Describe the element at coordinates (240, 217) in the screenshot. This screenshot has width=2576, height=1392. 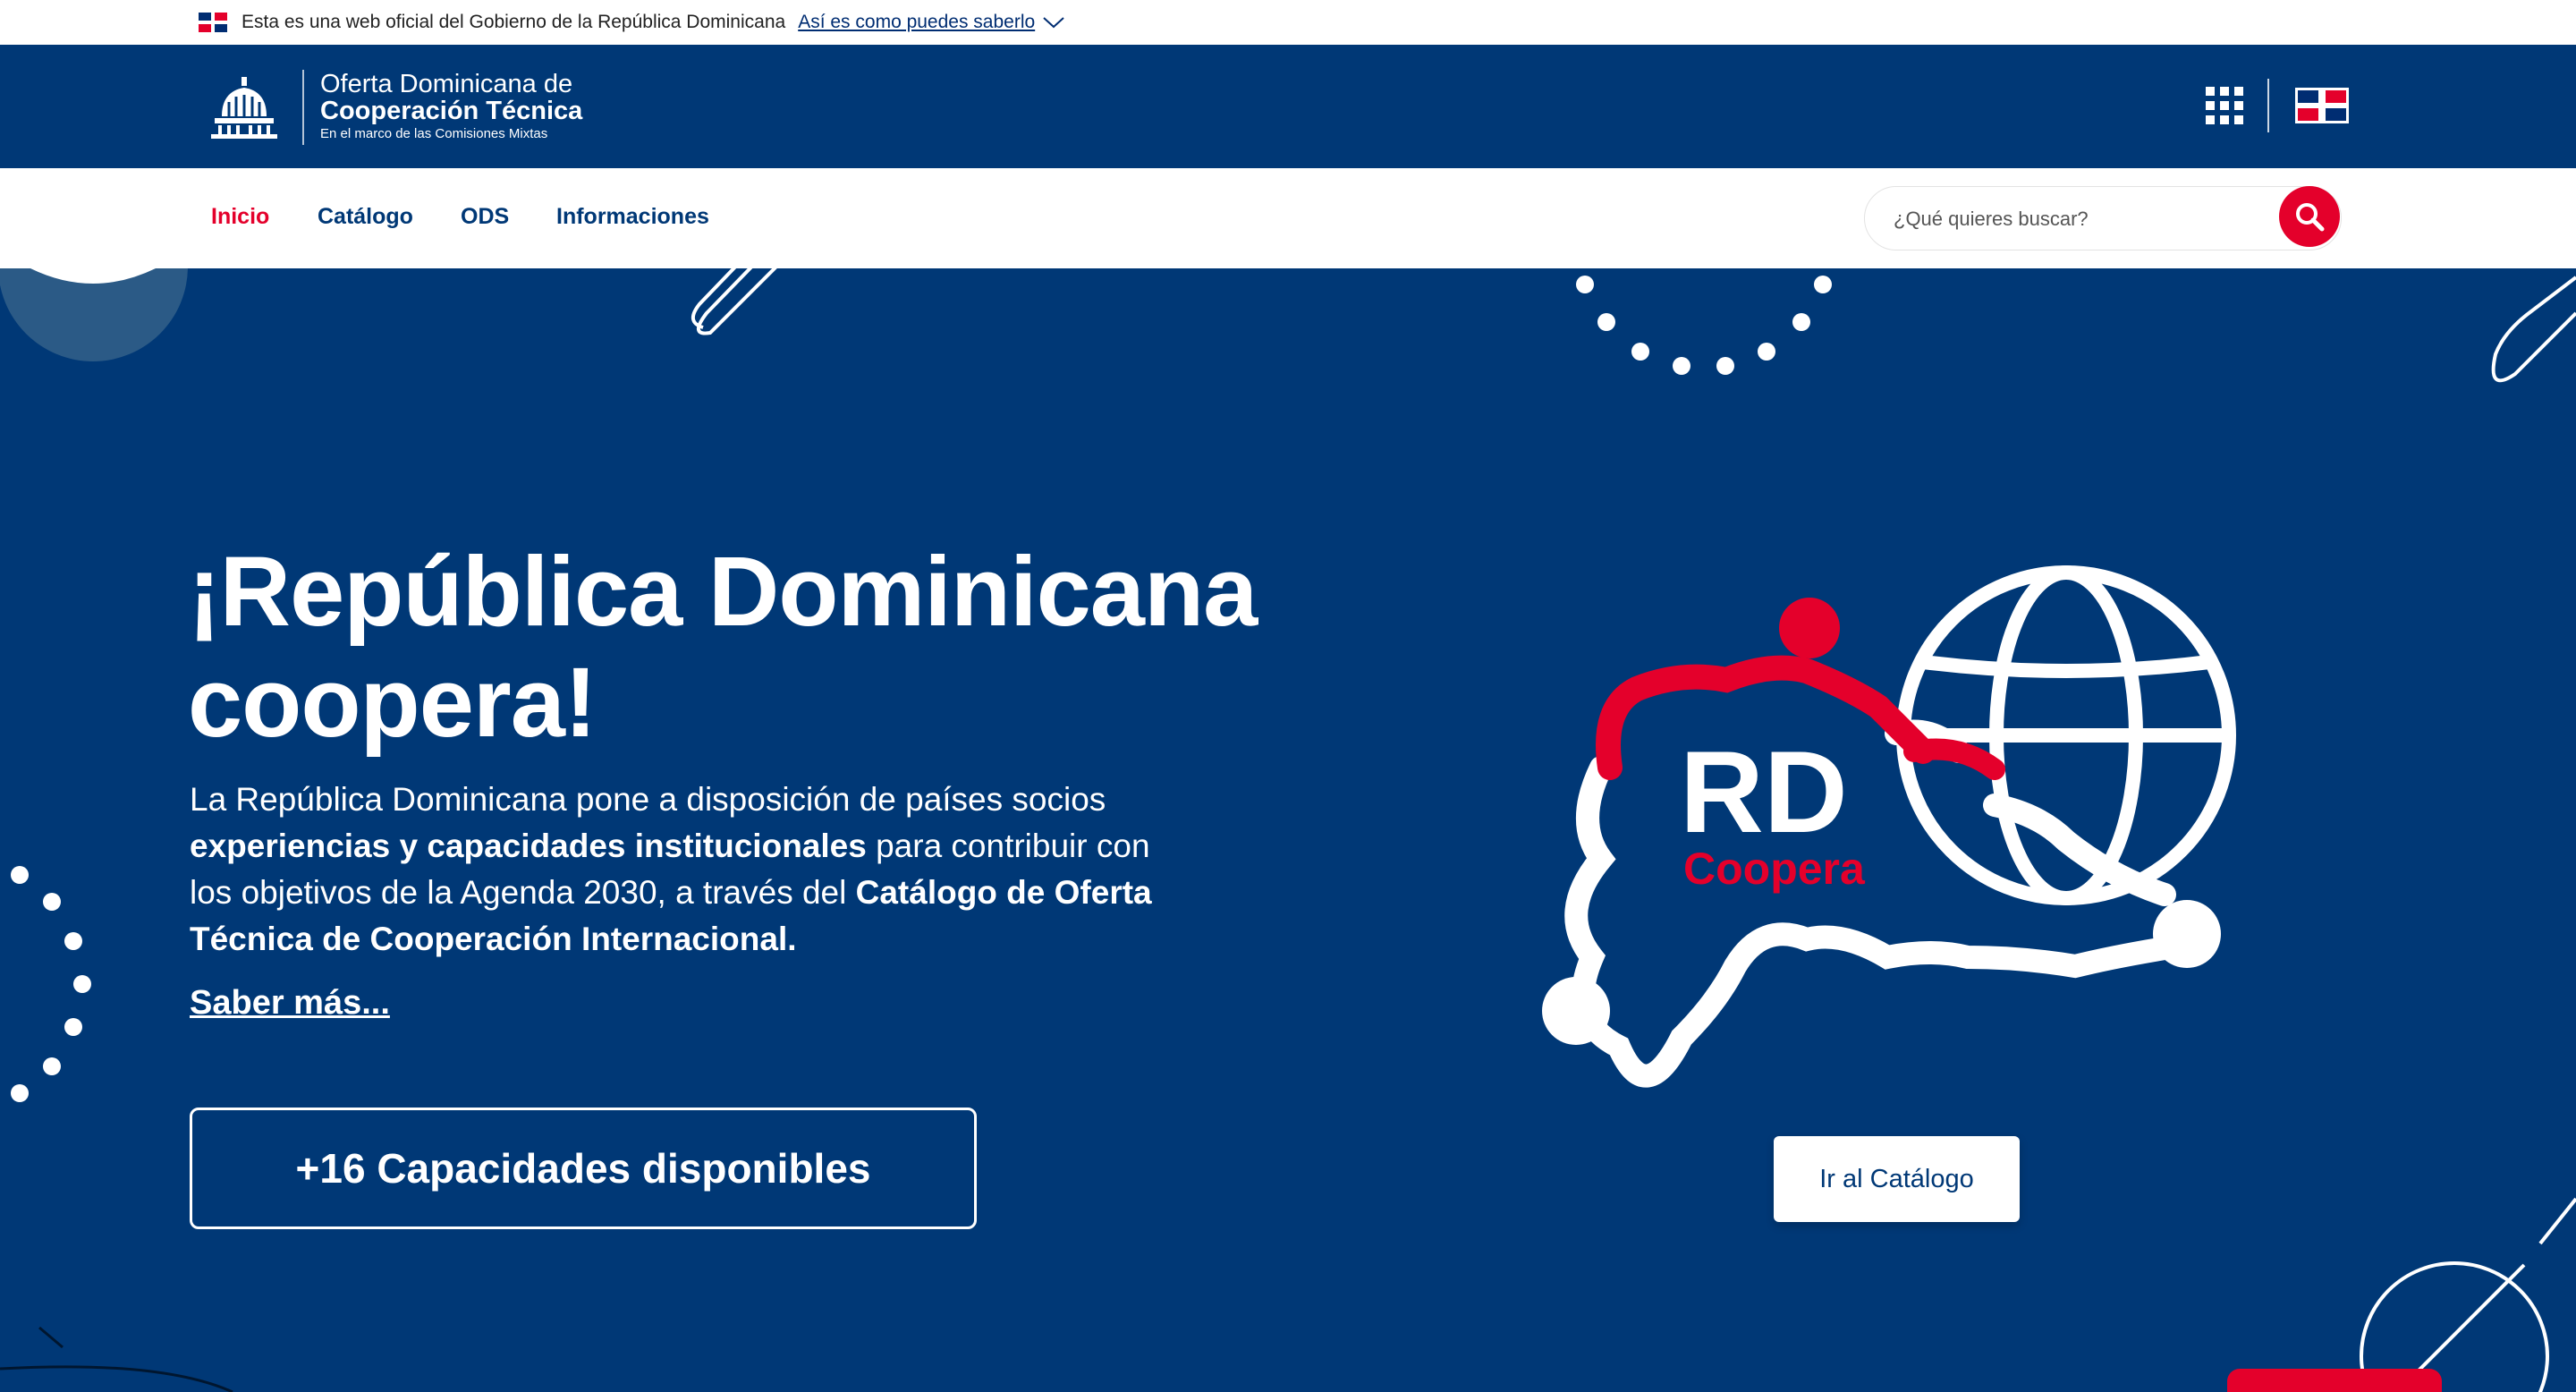
I see `nav-item-inicio: Inicio` at that location.